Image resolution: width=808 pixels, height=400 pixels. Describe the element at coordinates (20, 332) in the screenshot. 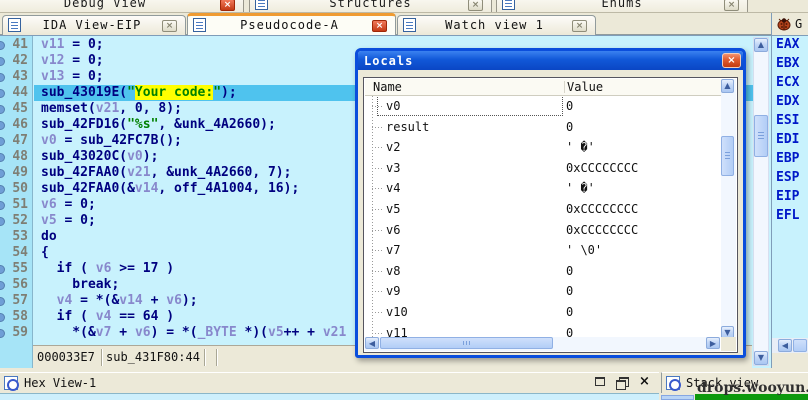

I see `line-number: 59` at that location.